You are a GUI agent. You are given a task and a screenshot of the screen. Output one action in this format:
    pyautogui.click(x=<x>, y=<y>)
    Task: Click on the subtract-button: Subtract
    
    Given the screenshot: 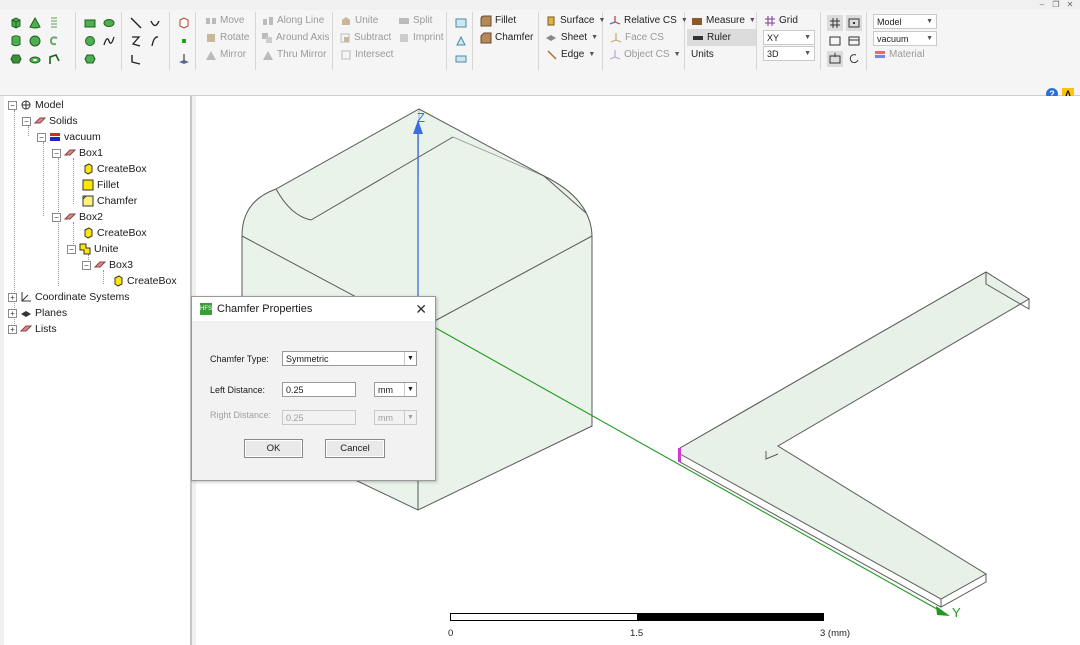 What is the action you would take?
    pyautogui.click(x=364, y=37)
    